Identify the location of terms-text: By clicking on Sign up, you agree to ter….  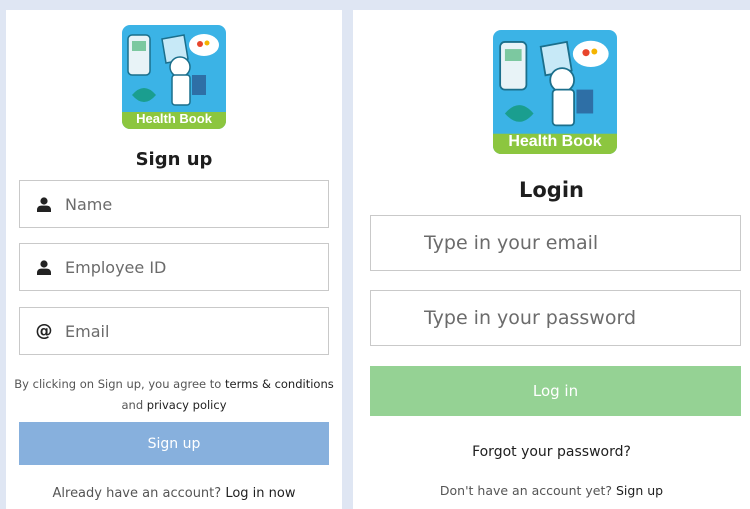
(174, 395).